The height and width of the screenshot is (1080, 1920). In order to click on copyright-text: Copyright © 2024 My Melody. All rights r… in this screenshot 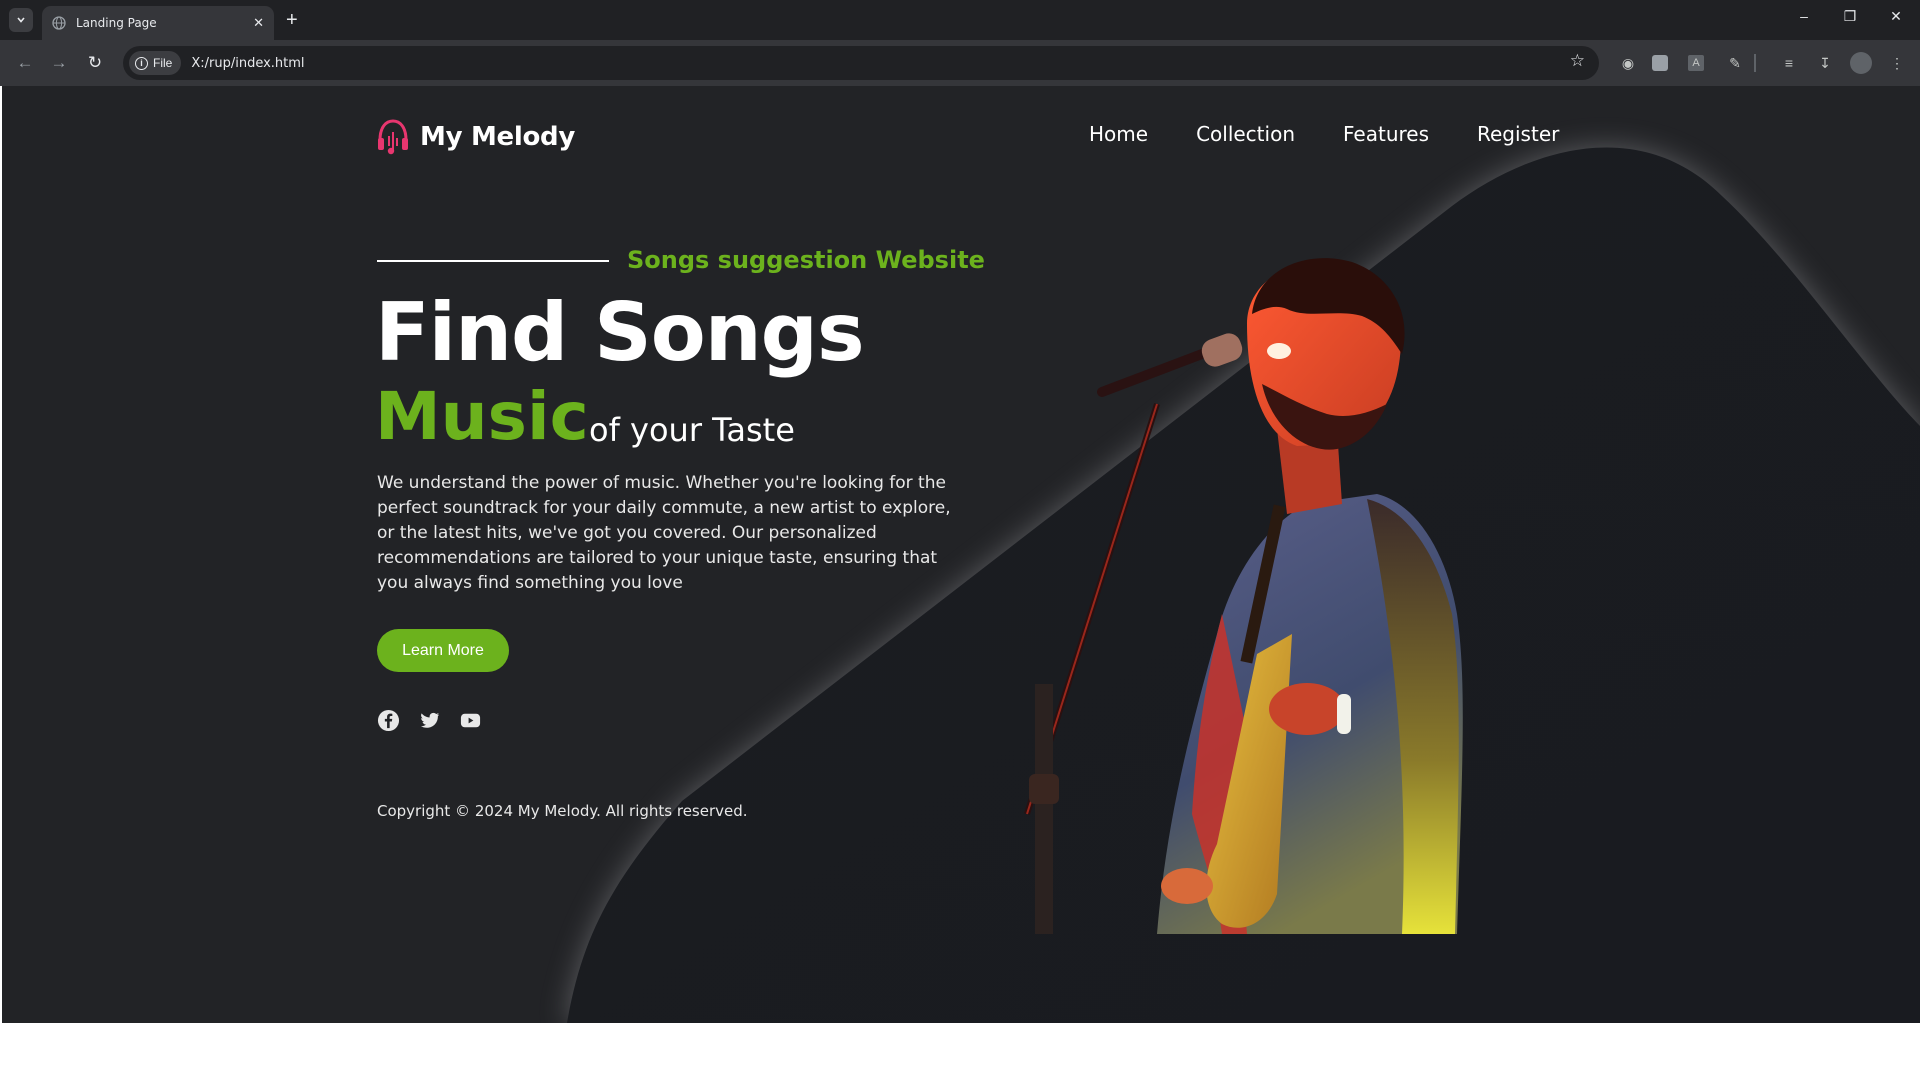, I will do `click(562, 811)`.